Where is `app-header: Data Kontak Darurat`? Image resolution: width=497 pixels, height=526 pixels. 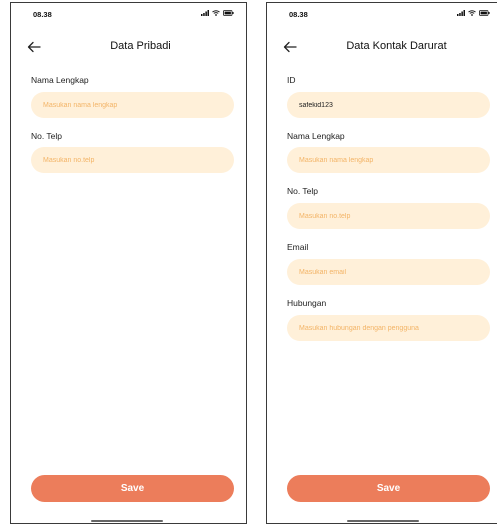 app-header: Data Kontak Darurat is located at coordinates (382, 47).